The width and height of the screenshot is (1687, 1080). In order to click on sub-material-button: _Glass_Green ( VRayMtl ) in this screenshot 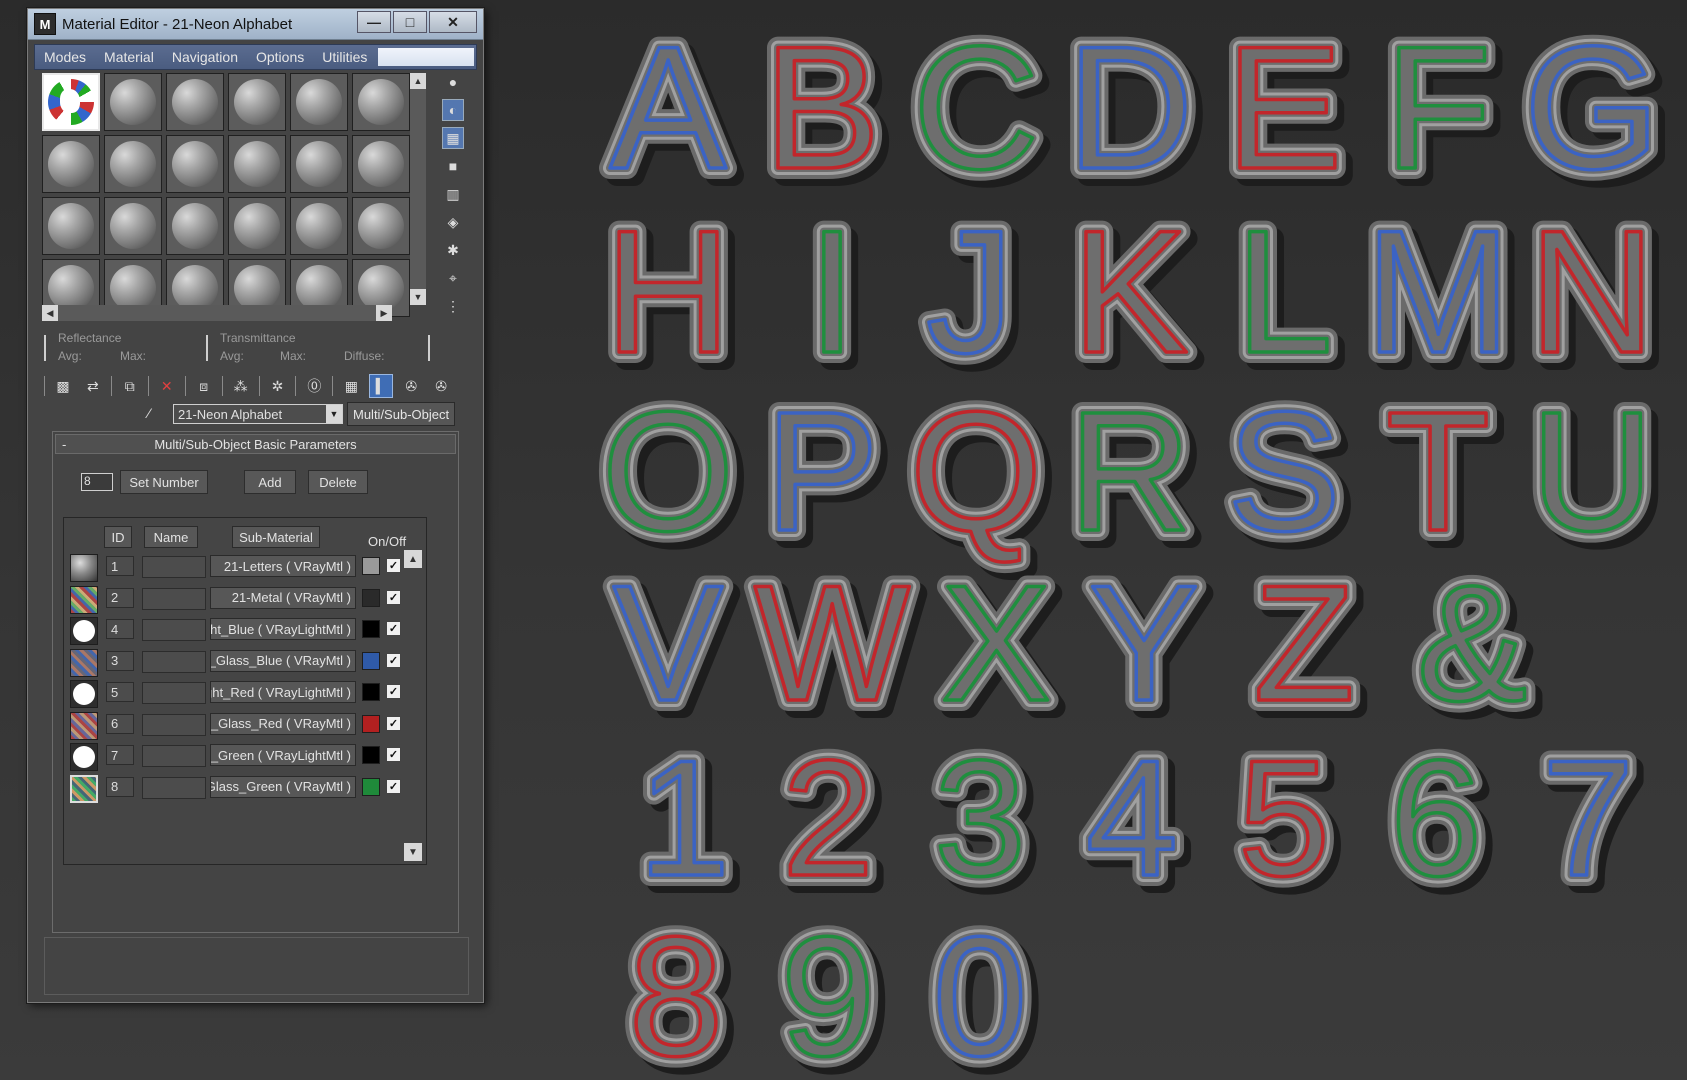, I will do `click(283, 786)`.